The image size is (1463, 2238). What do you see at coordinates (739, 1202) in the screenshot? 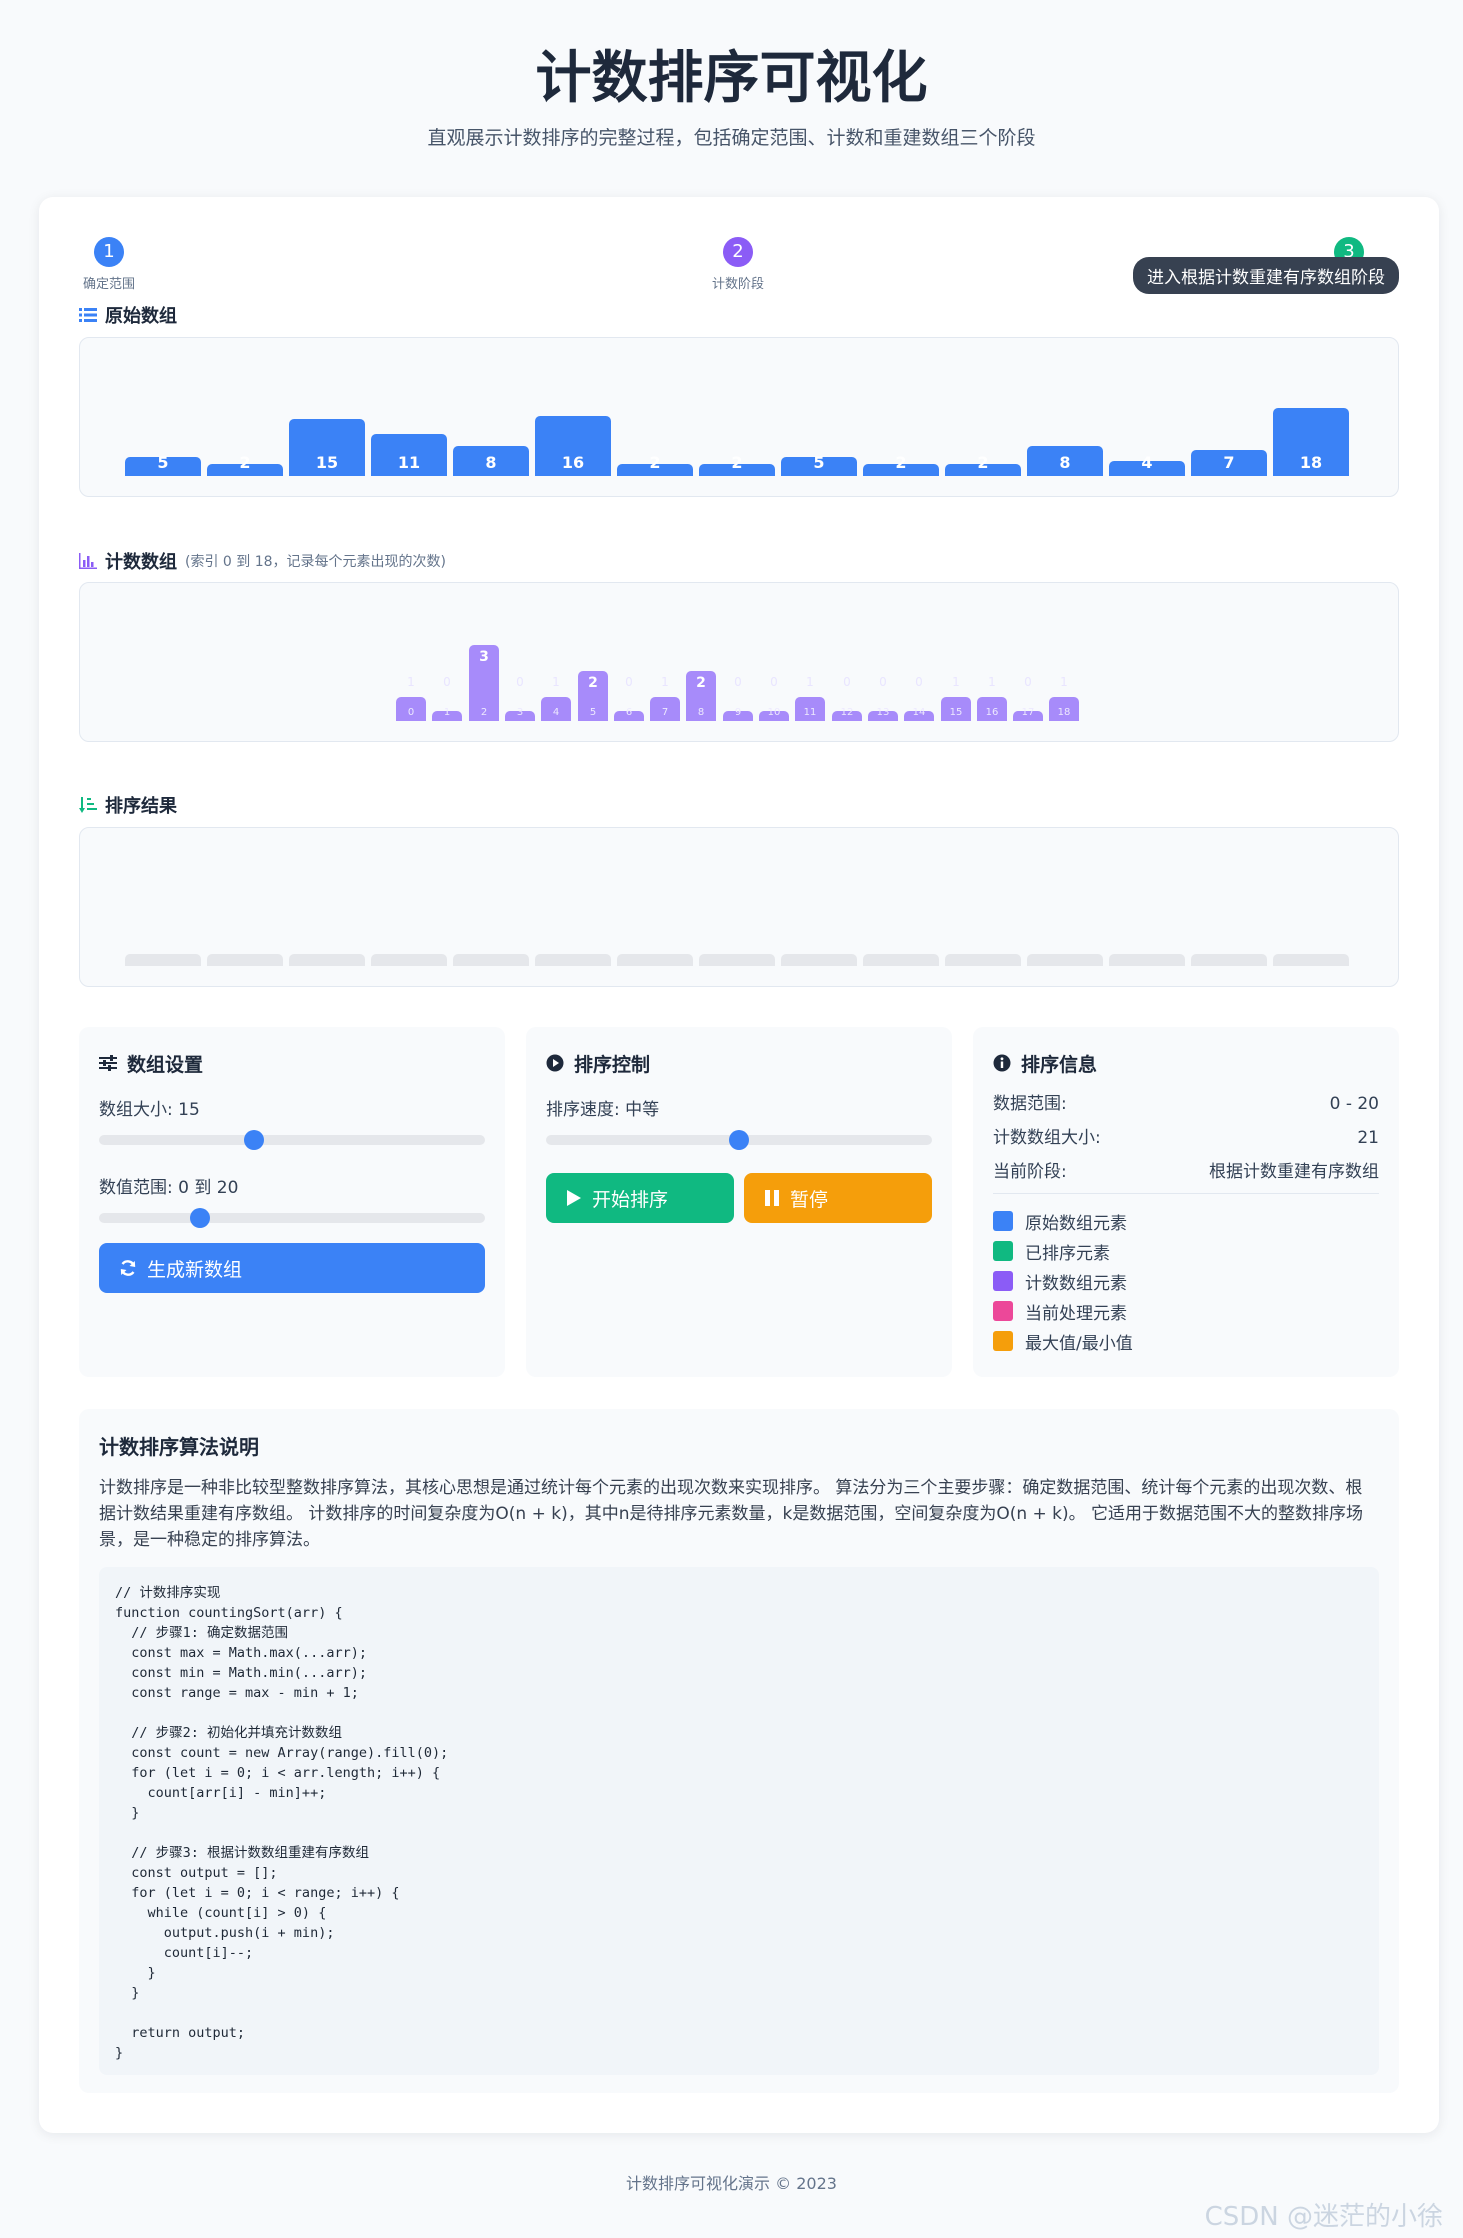
I see `sort-control-card: 排序控制 排序速度: 中等 开始排序 暂停` at bounding box center [739, 1202].